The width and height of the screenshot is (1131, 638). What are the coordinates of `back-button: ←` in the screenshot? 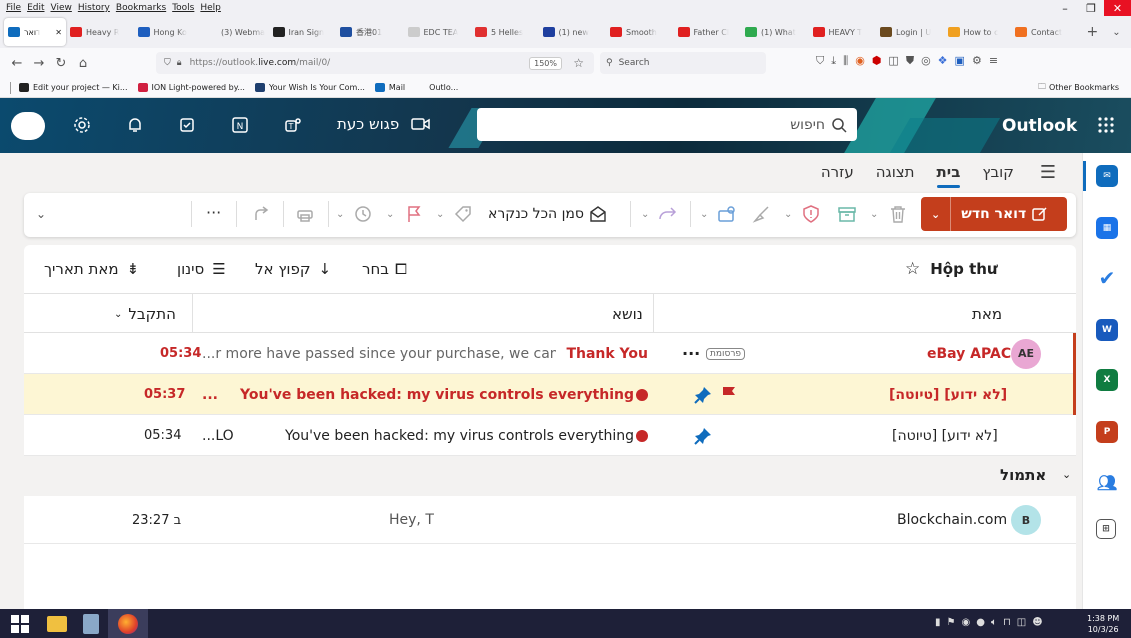 It's located at (17, 63).